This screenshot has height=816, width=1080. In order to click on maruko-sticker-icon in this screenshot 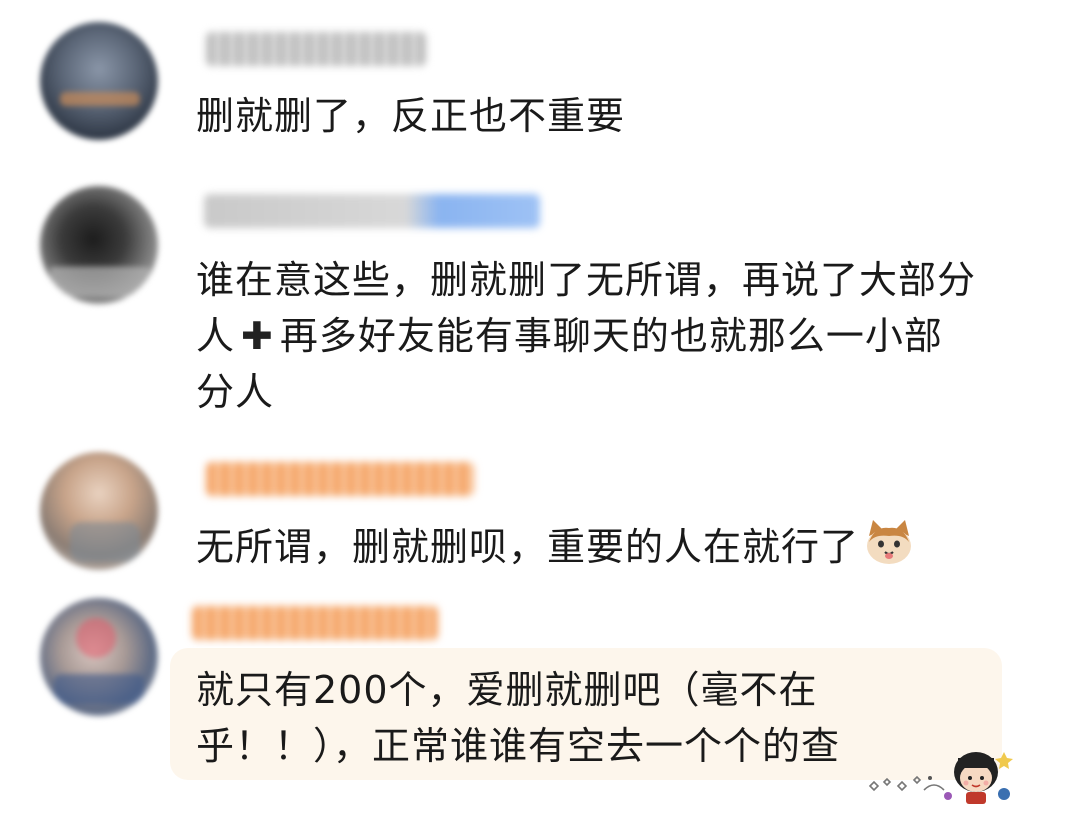, I will do `click(944, 772)`.